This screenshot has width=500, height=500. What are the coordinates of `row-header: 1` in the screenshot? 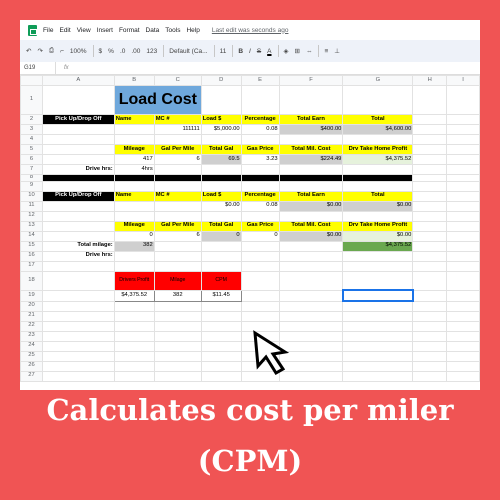 It's located at (31, 100).